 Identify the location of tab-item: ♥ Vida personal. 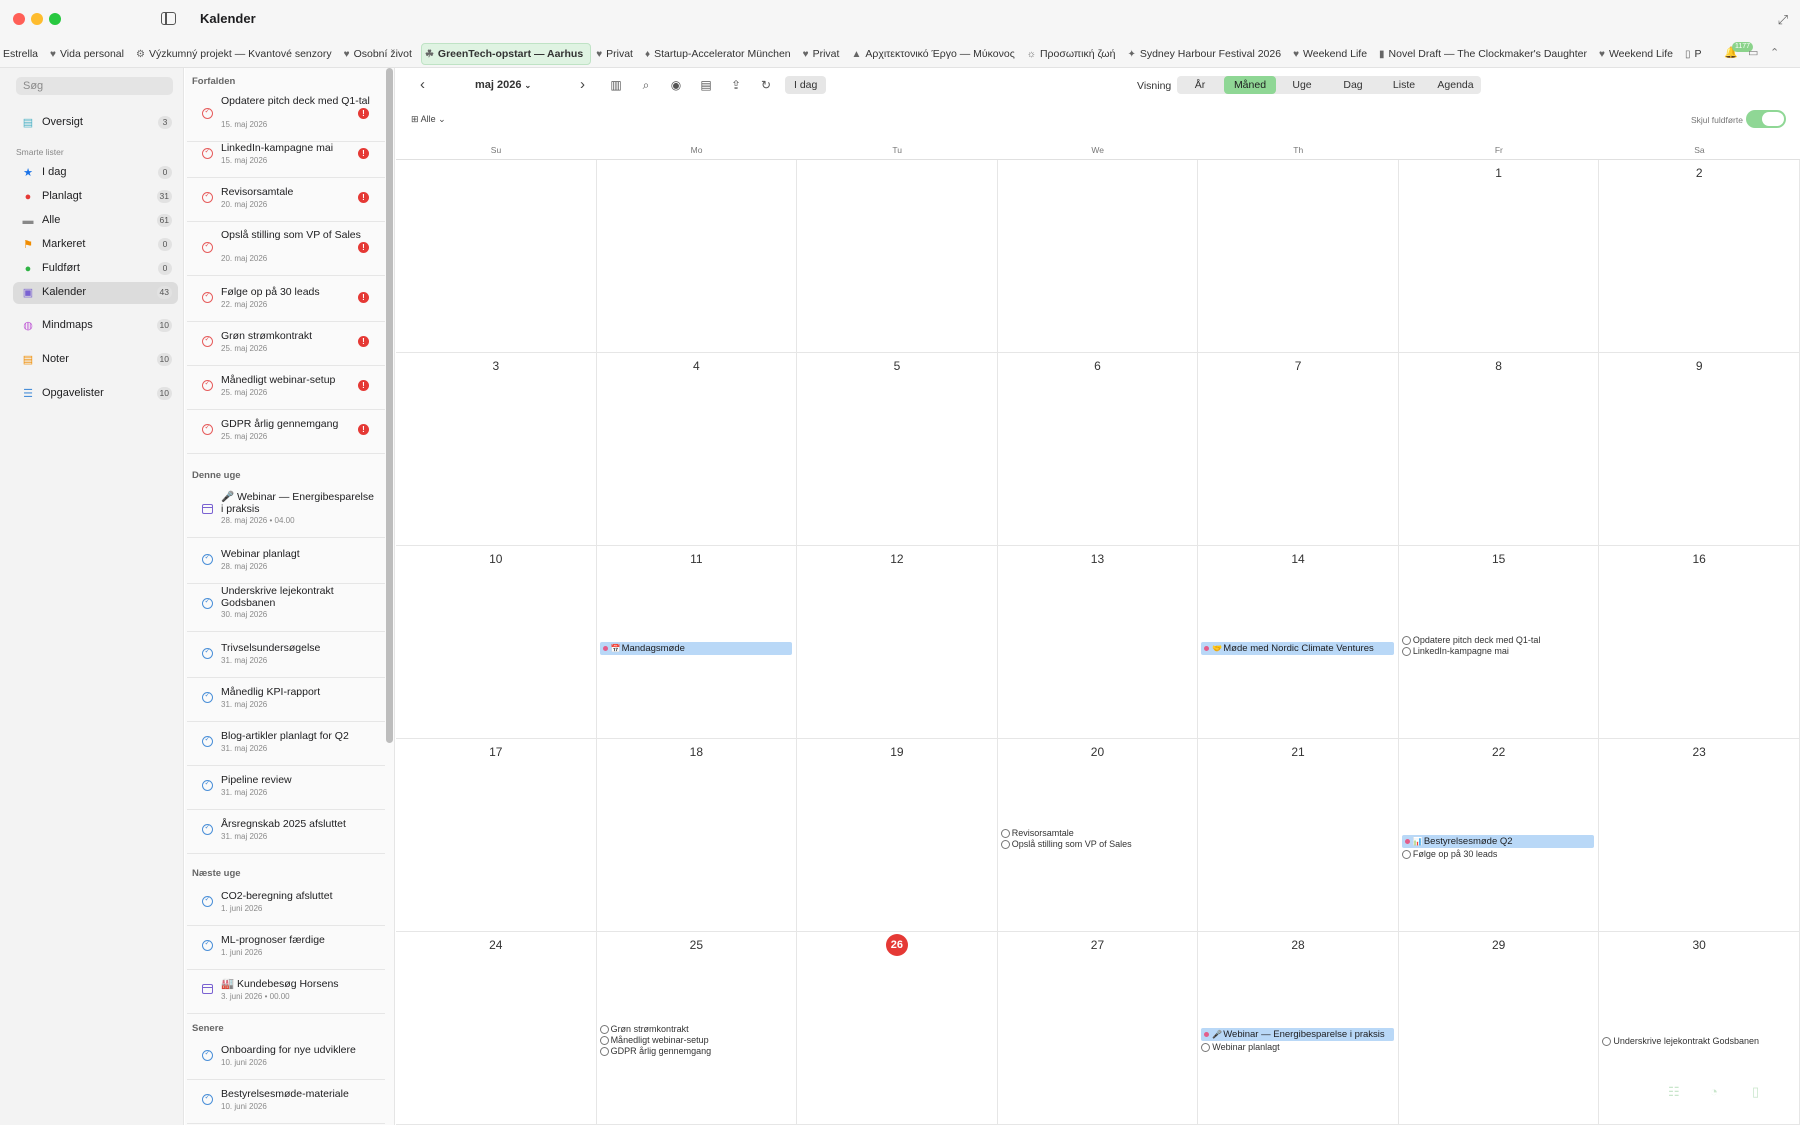
(89, 54).